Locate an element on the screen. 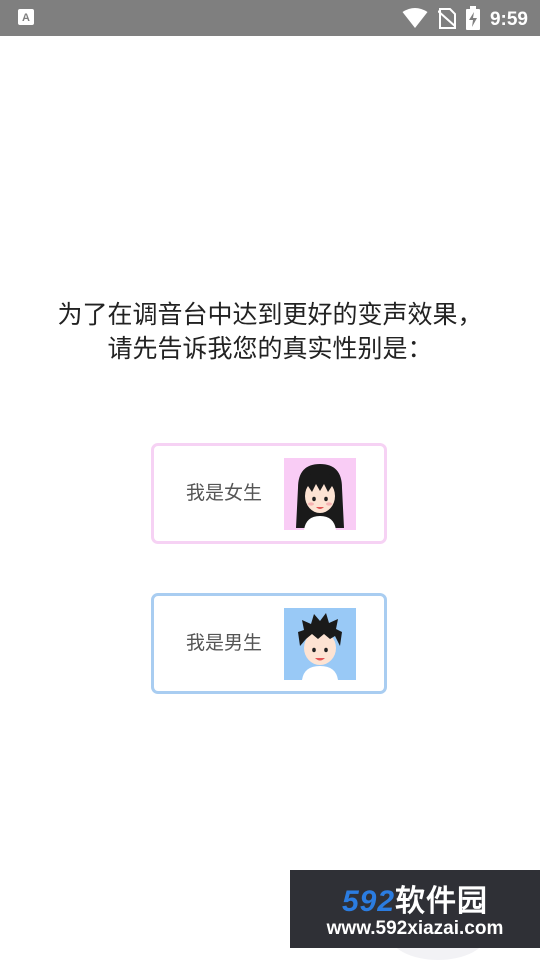  app-notification-icon: A is located at coordinates (26, 19).